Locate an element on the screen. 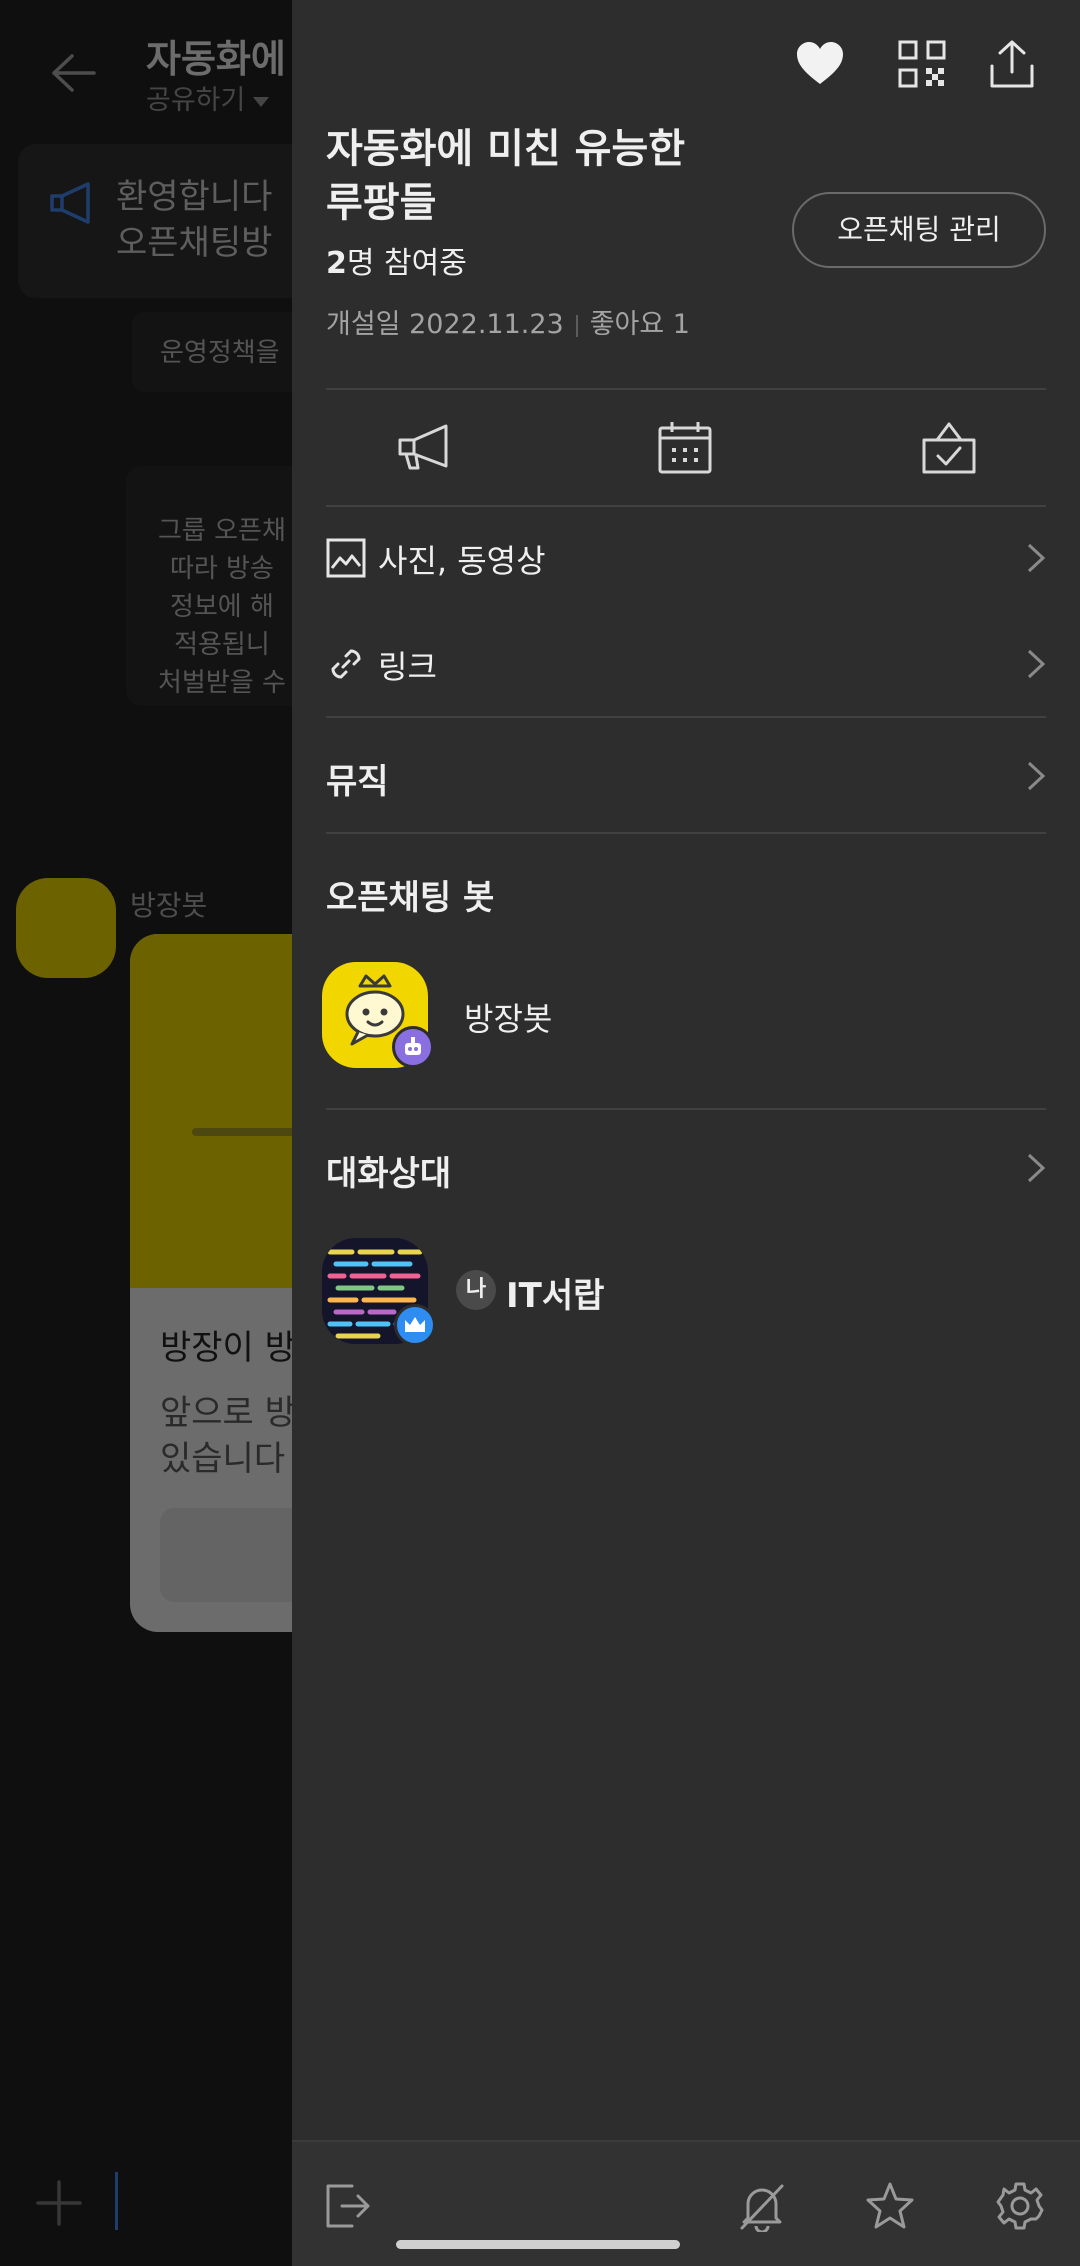 The height and width of the screenshot is (2266, 1080). menu-photos: 사진, 동영상 is located at coordinates (686, 558).